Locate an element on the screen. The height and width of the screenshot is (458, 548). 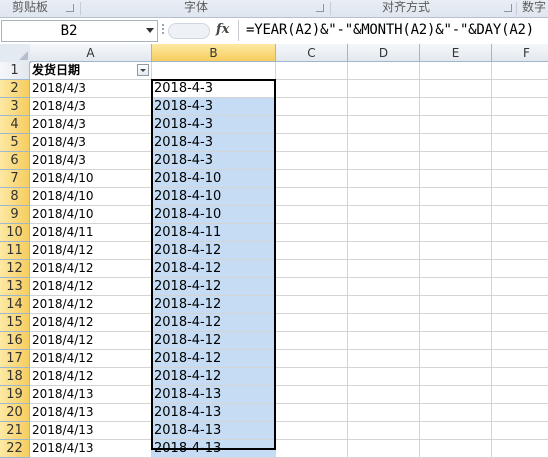
cell-f1 is located at coordinates (520, 71).